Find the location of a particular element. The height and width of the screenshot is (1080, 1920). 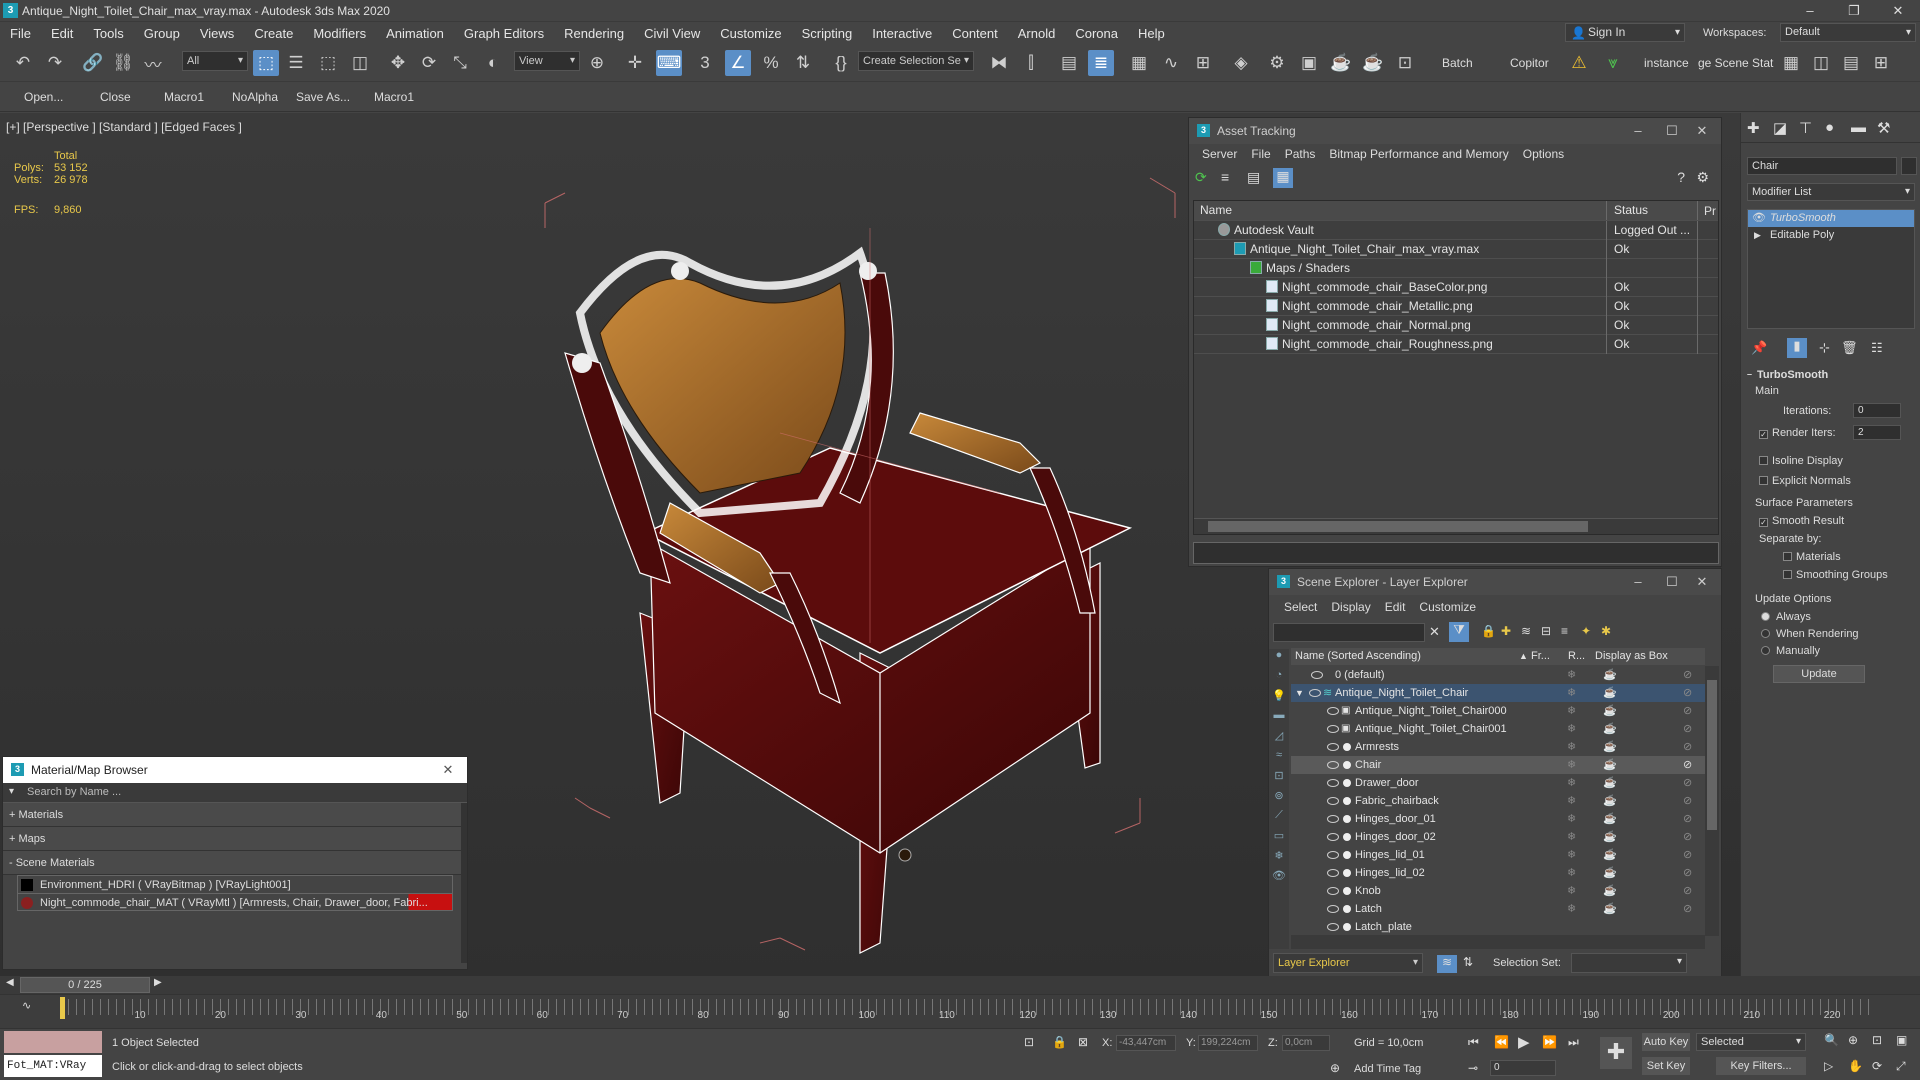

isoline-display-checkbox: Isoline Display is located at coordinates (1801, 461).